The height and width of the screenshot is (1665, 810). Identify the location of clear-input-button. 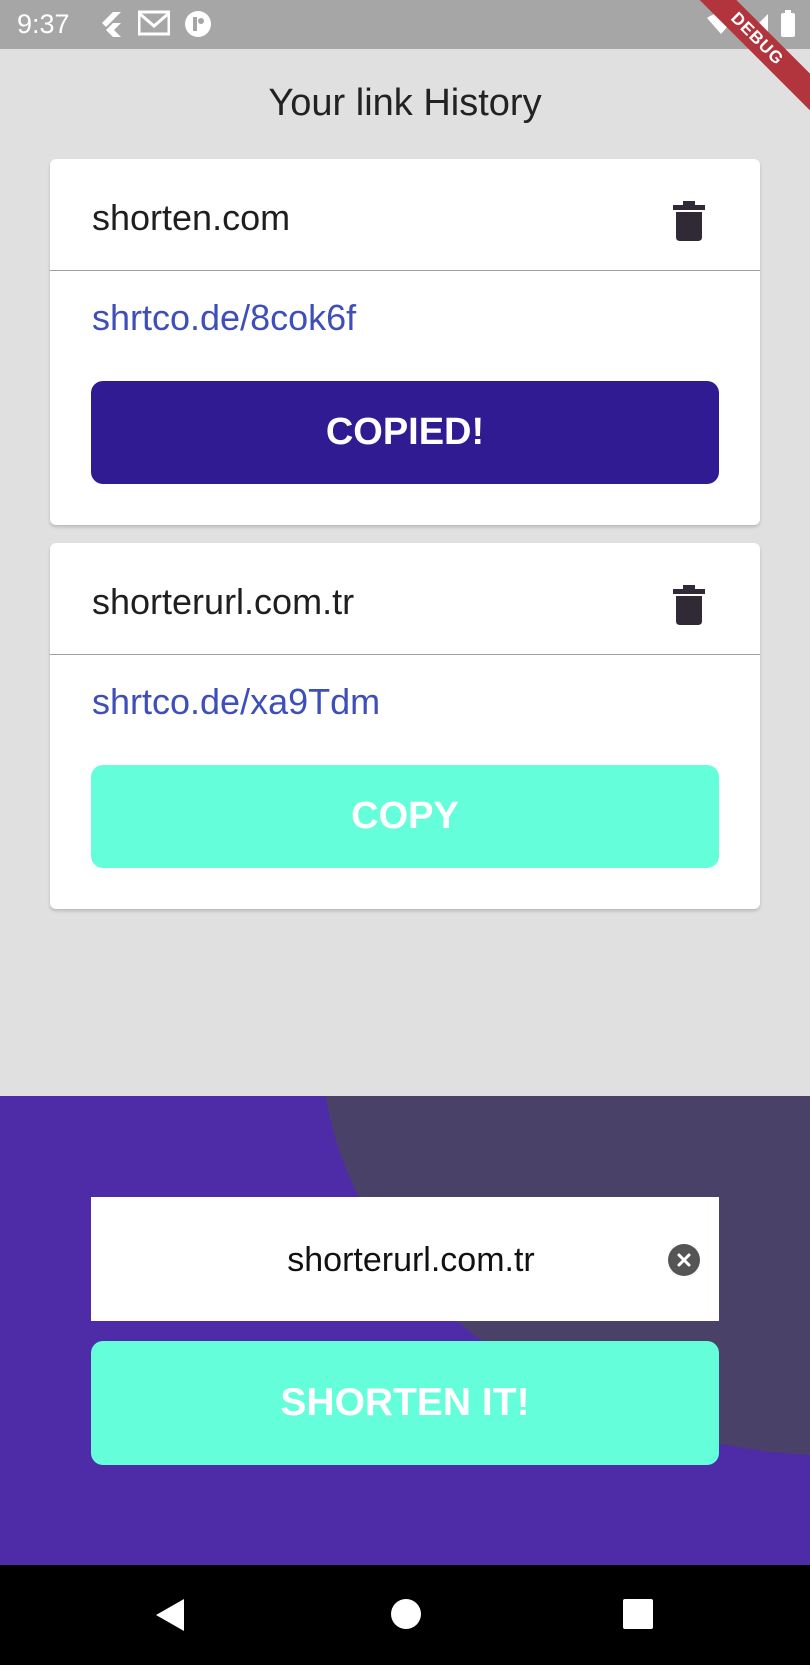
(684, 1260).